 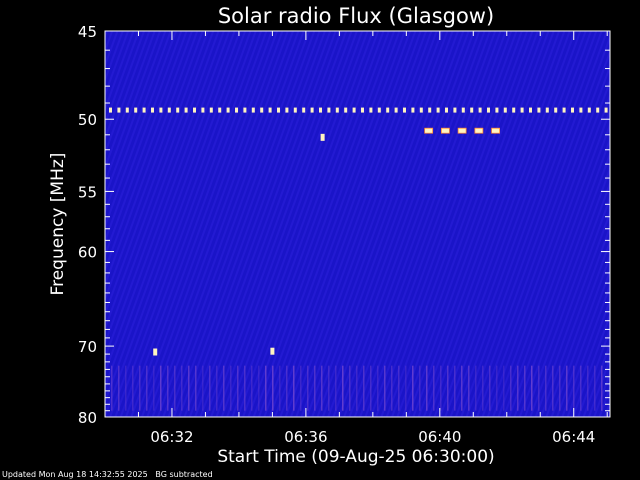 What do you see at coordinates (87, 347) in the screenshot?
I see `y-tick-label: 70` at bounding box center [87, 347].